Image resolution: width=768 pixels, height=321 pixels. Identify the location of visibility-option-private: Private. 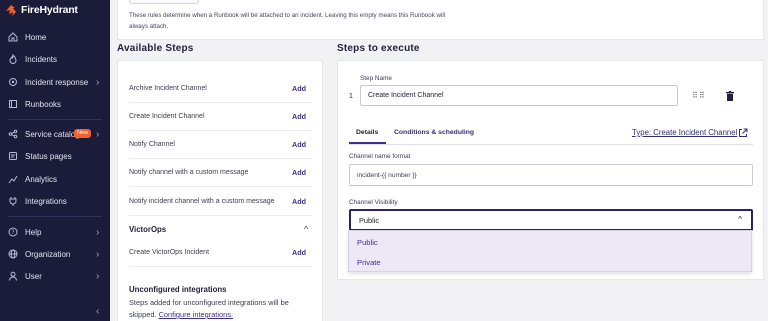
(550, 262).